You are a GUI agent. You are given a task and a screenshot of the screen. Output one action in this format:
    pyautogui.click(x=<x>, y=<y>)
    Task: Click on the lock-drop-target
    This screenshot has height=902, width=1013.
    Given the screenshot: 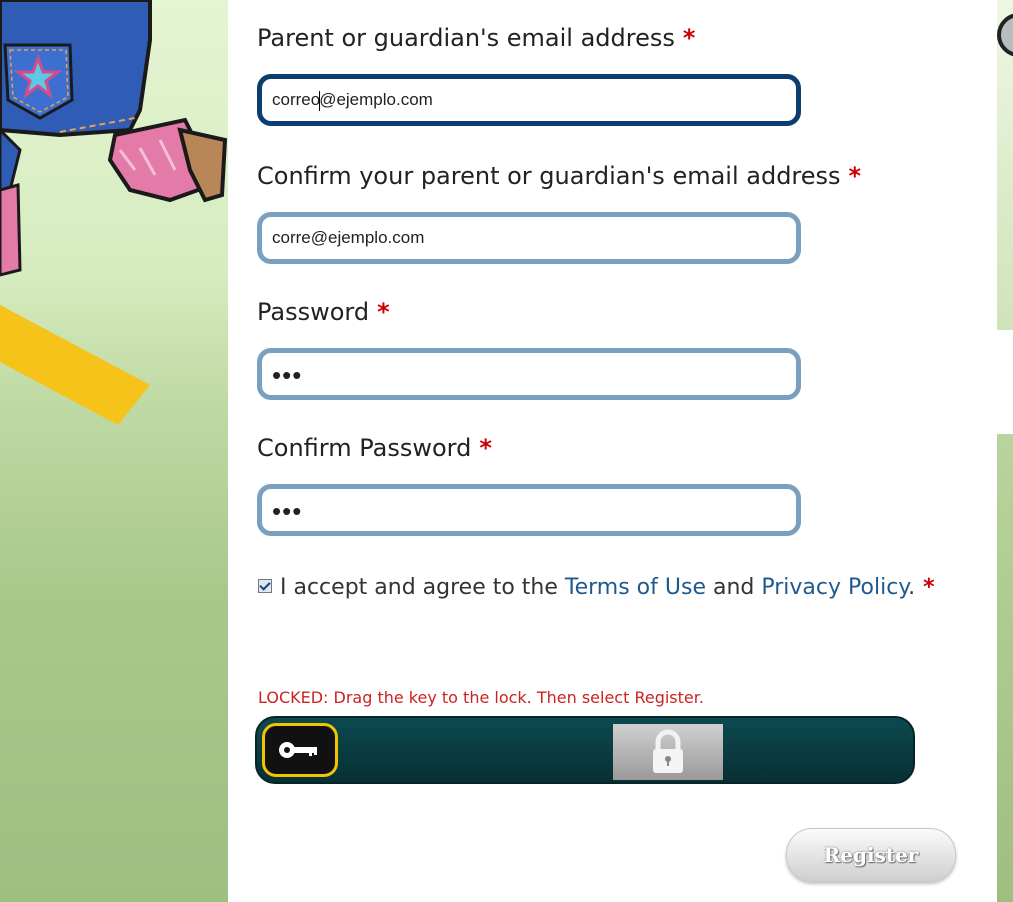 What is the action you would take?
    pyautogui.click(x=668, y=752)
    